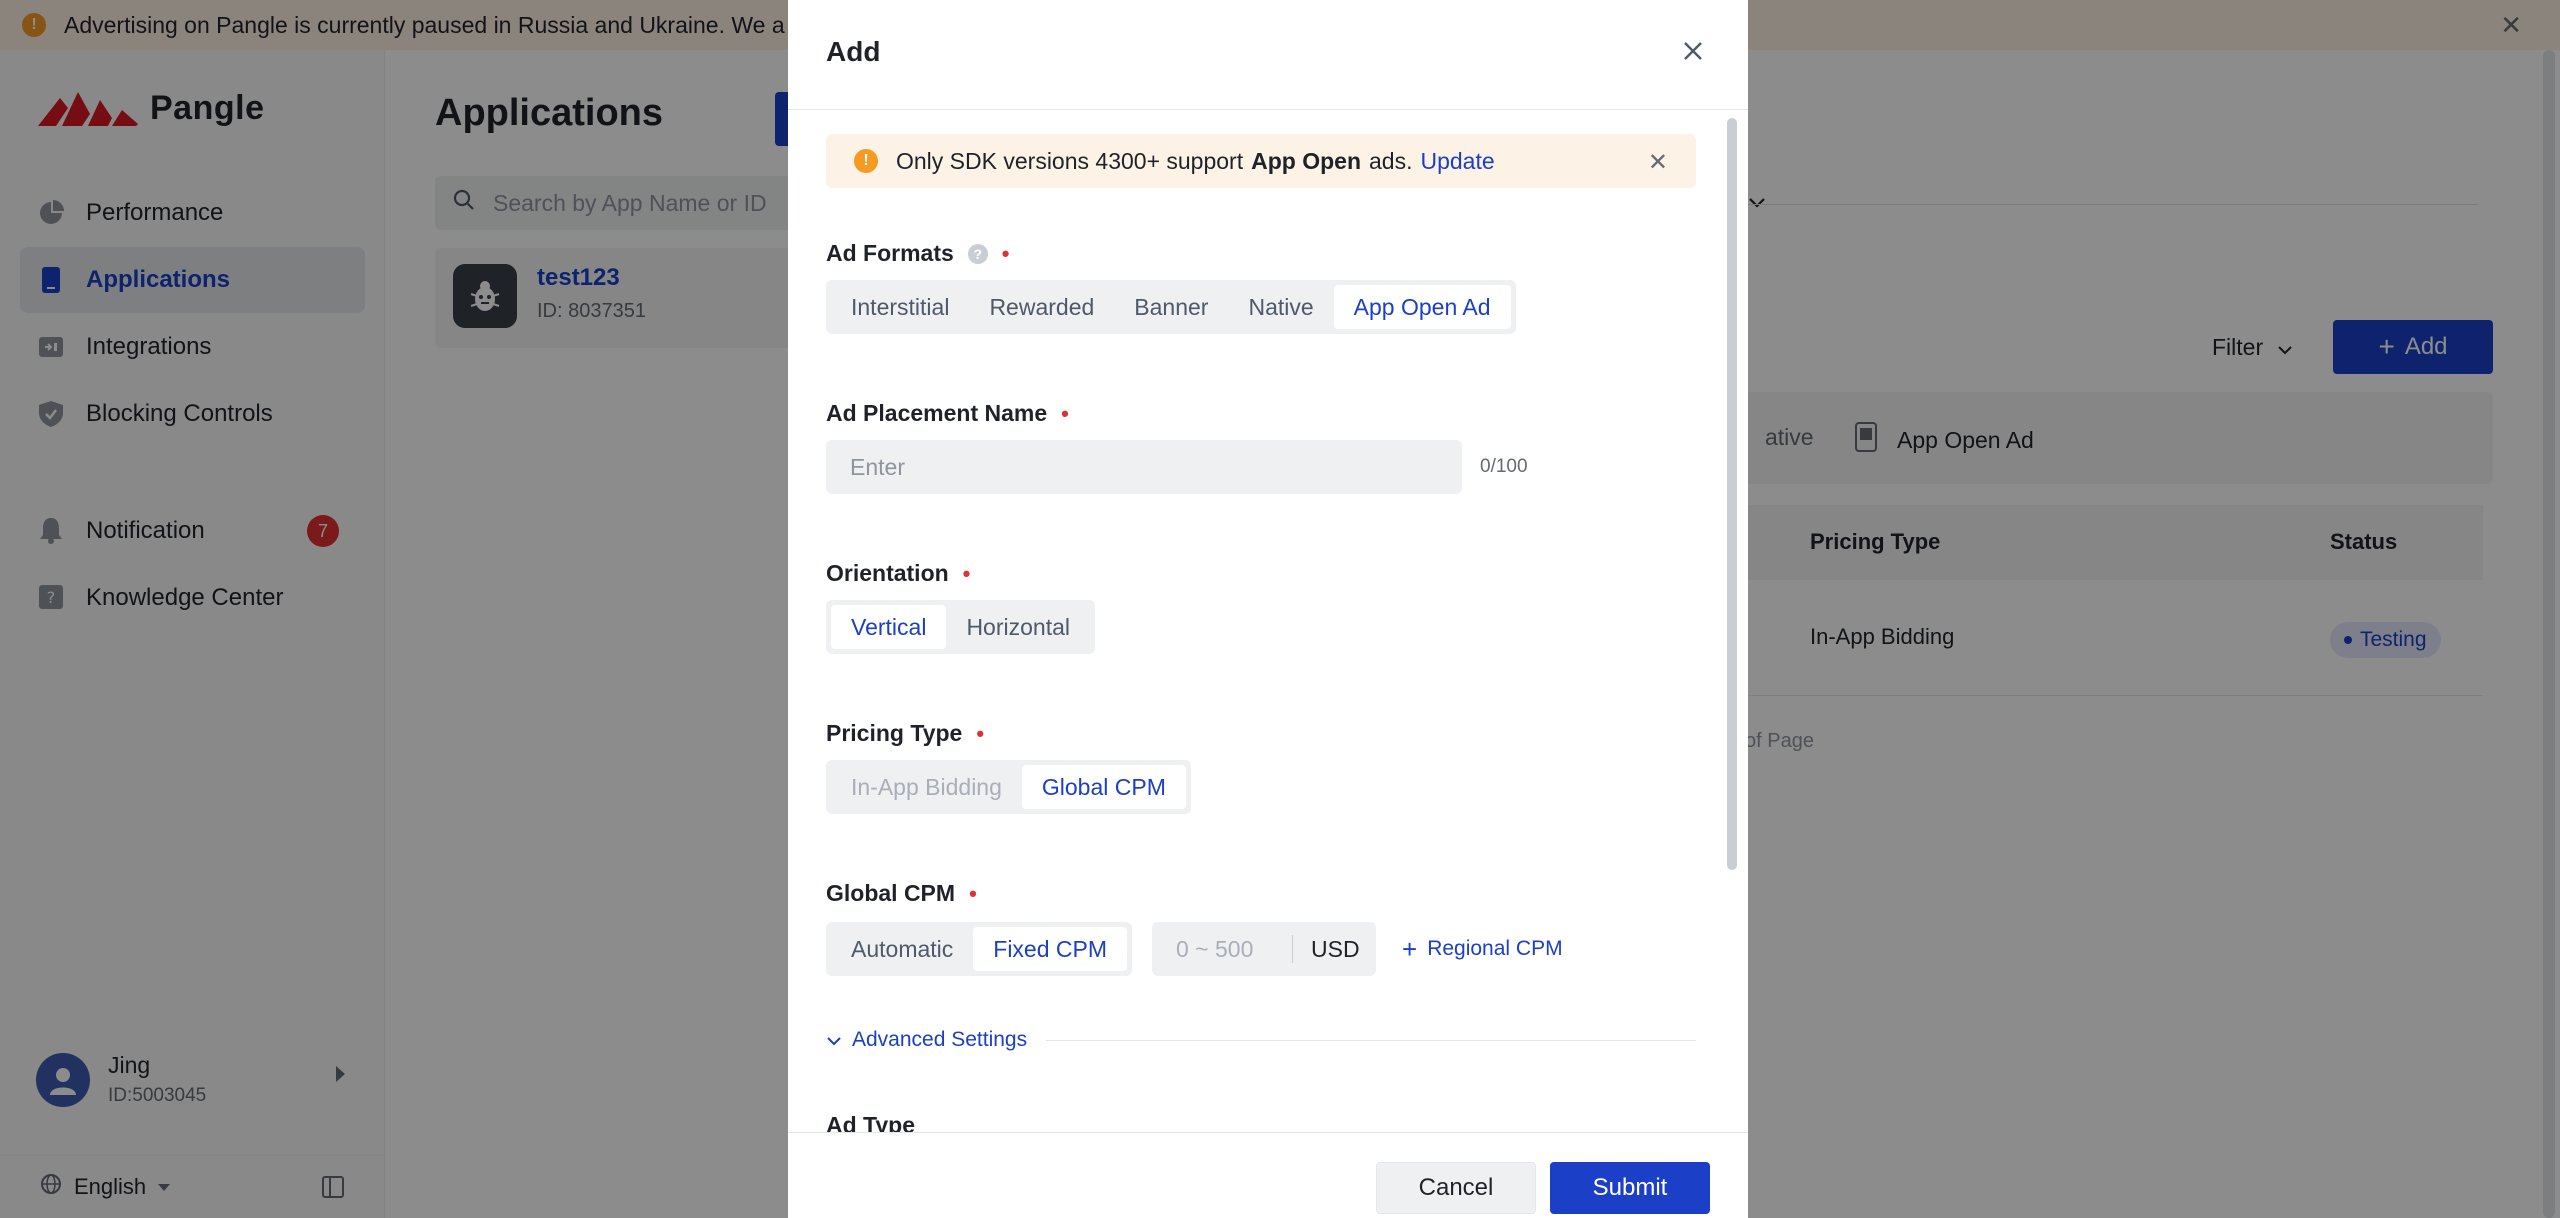  I want to click on modal-scrollbar, so click(1732, 494).